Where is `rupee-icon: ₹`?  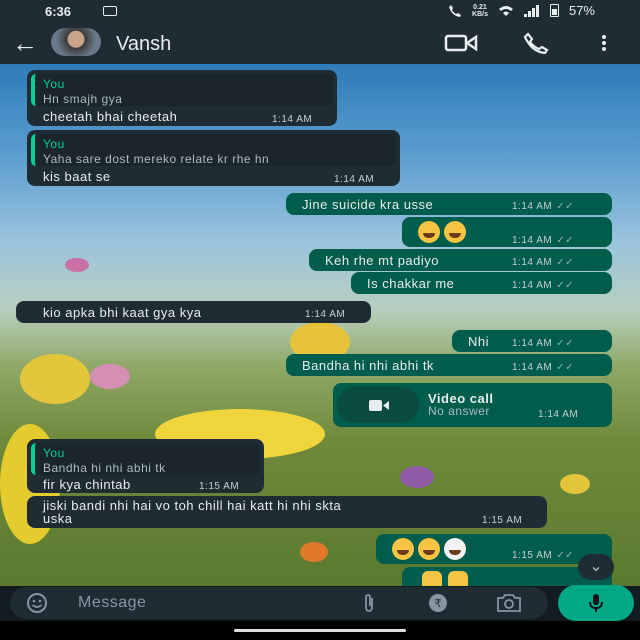 rupee-icon: ₹ is located at coordinates (438, 603).